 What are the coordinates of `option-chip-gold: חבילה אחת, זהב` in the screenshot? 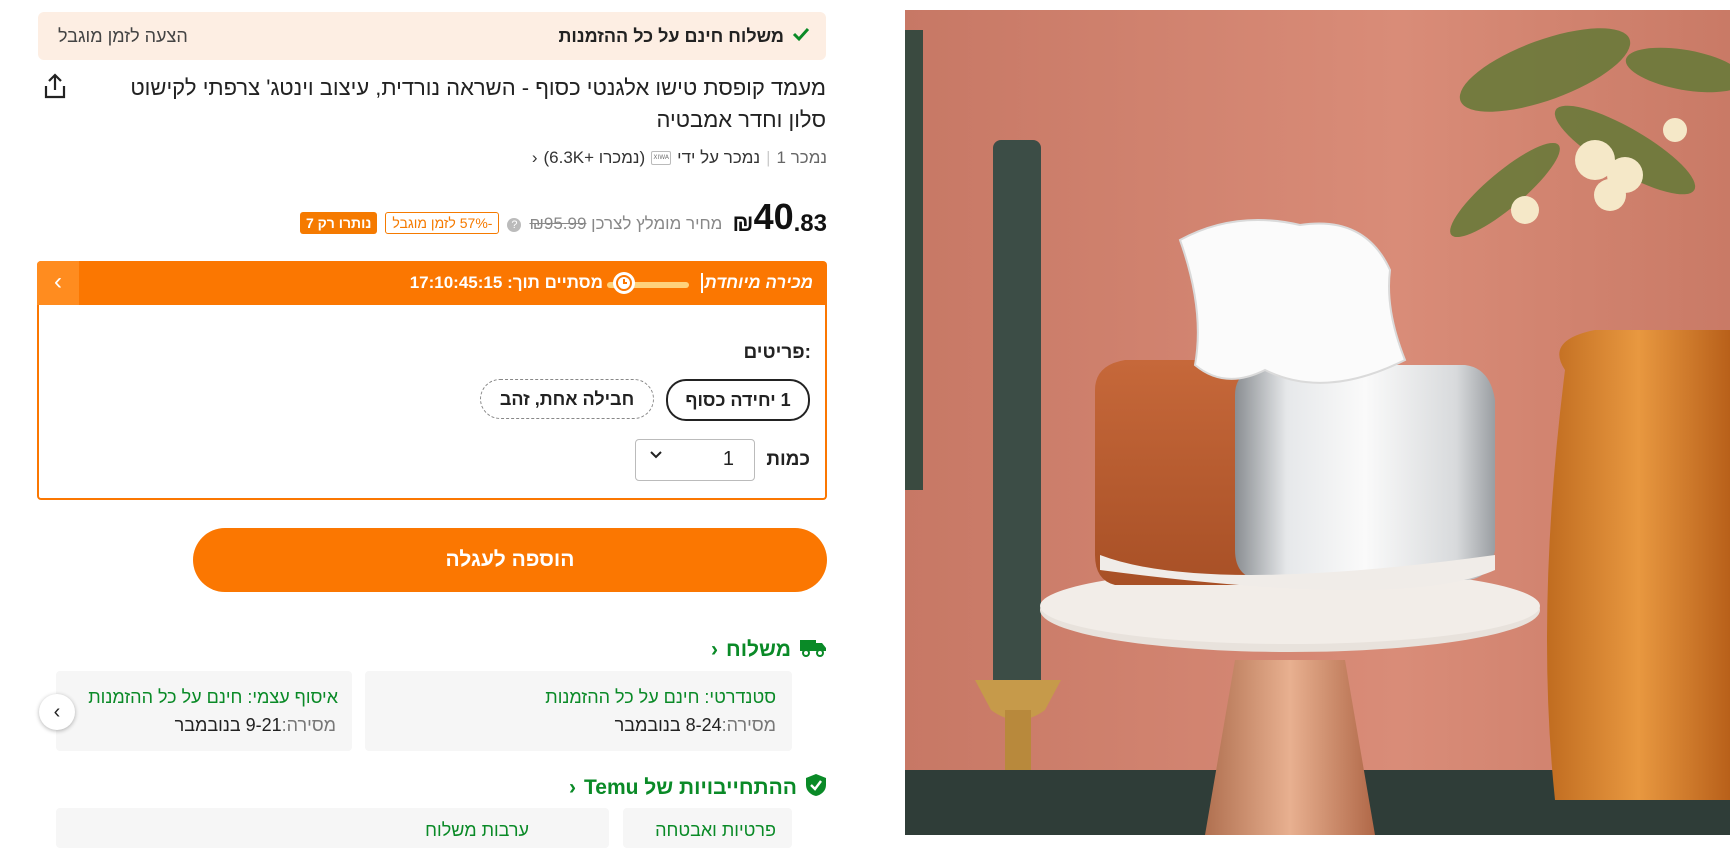 It's located at (567, 399).